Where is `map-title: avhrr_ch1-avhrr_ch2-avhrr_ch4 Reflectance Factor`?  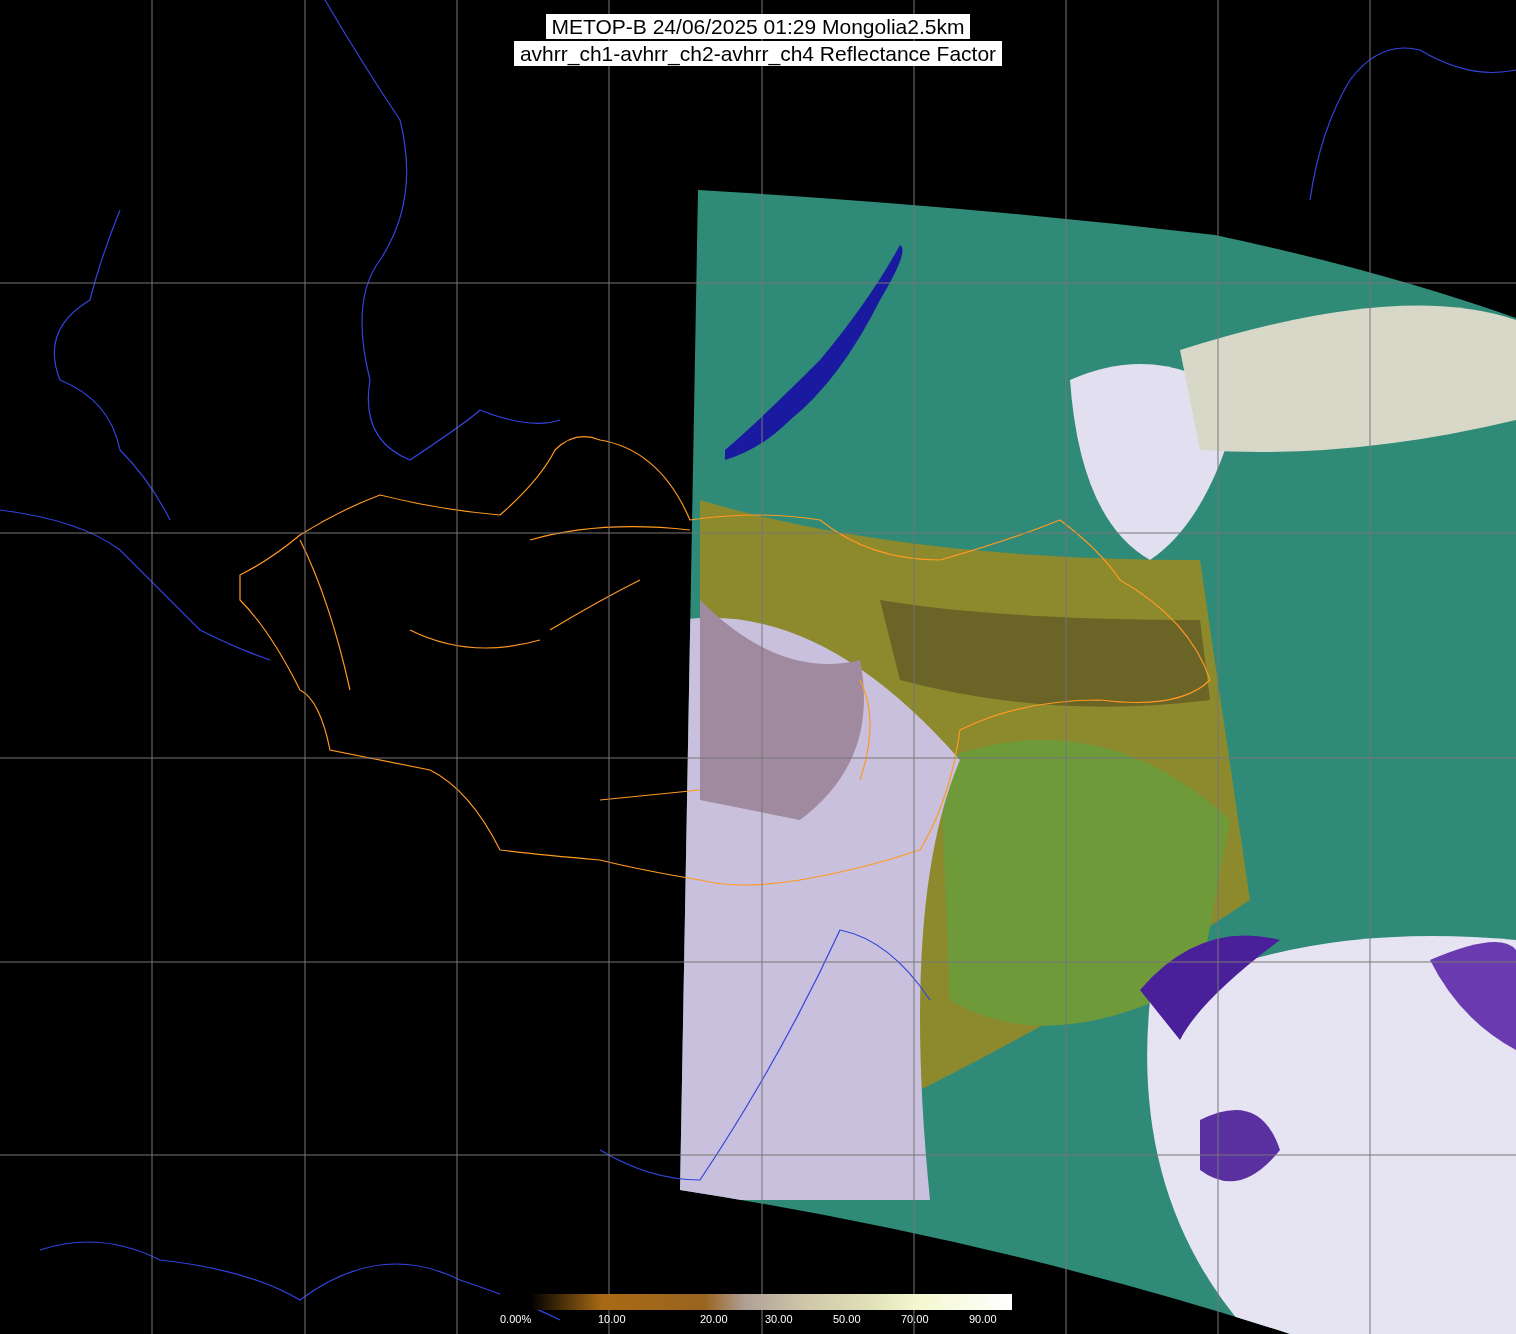
map-title: avhrr_ch1-avhrr_ch2-avhrr_ch4 Reflectance Factor is located at coordinates (758, 53).